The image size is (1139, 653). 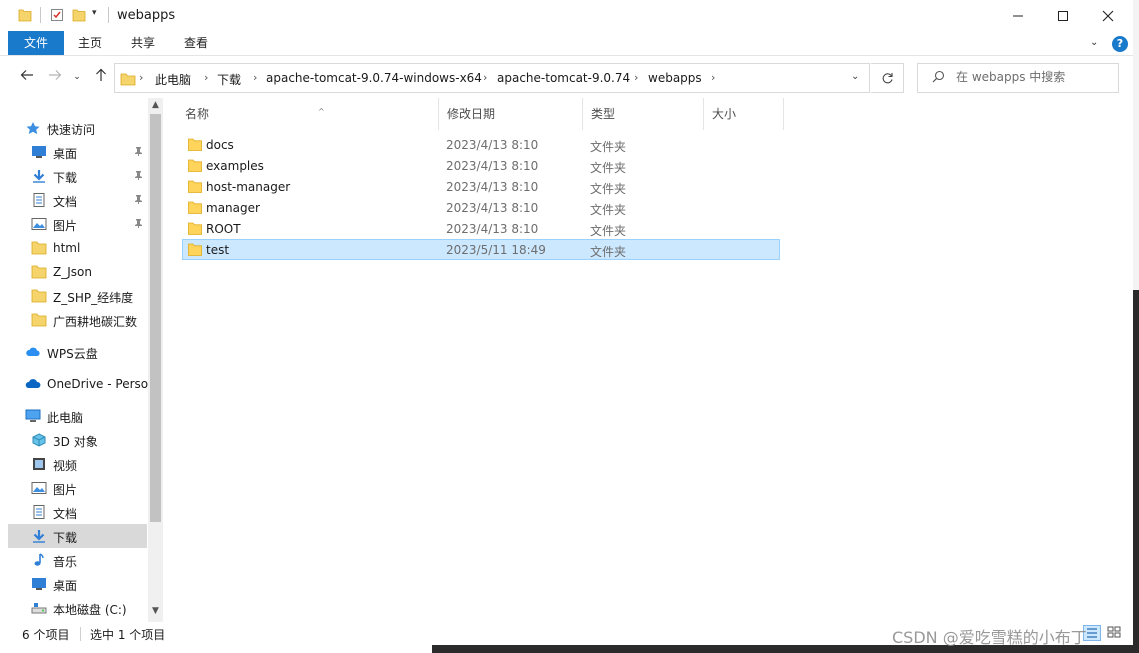 I want to click on scroll-up-icon: ▲, so click(x=155, y=105).